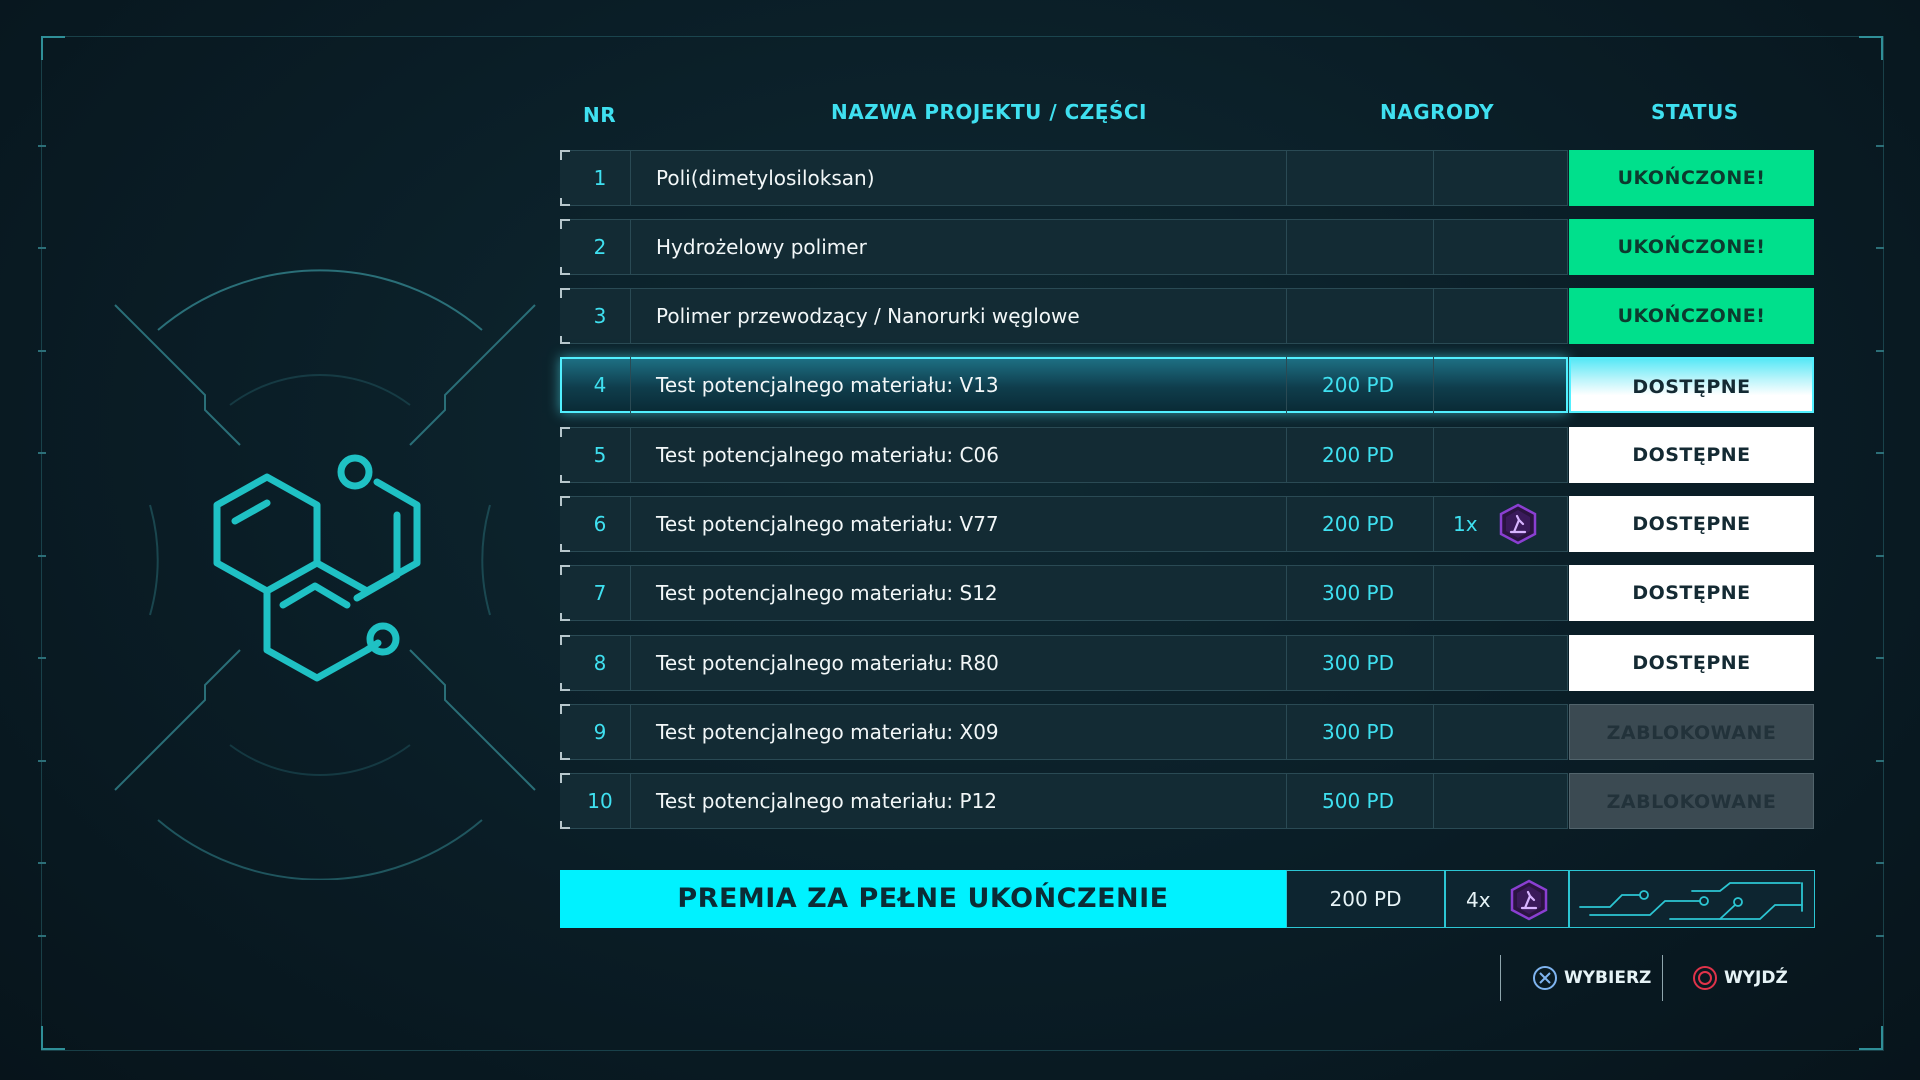 This screenshot has width=1920, height=1080. Describe the element at coordinates (868, 316) in the screenshot. I see `row-project-name: Polimer przewodzący / Nanorurki węglowe` at that location.